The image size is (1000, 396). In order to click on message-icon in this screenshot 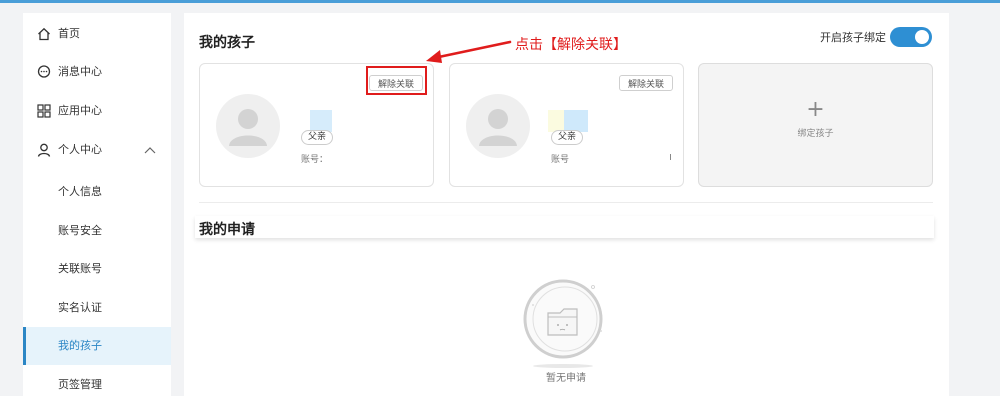, I will do `click(44, 71)`.